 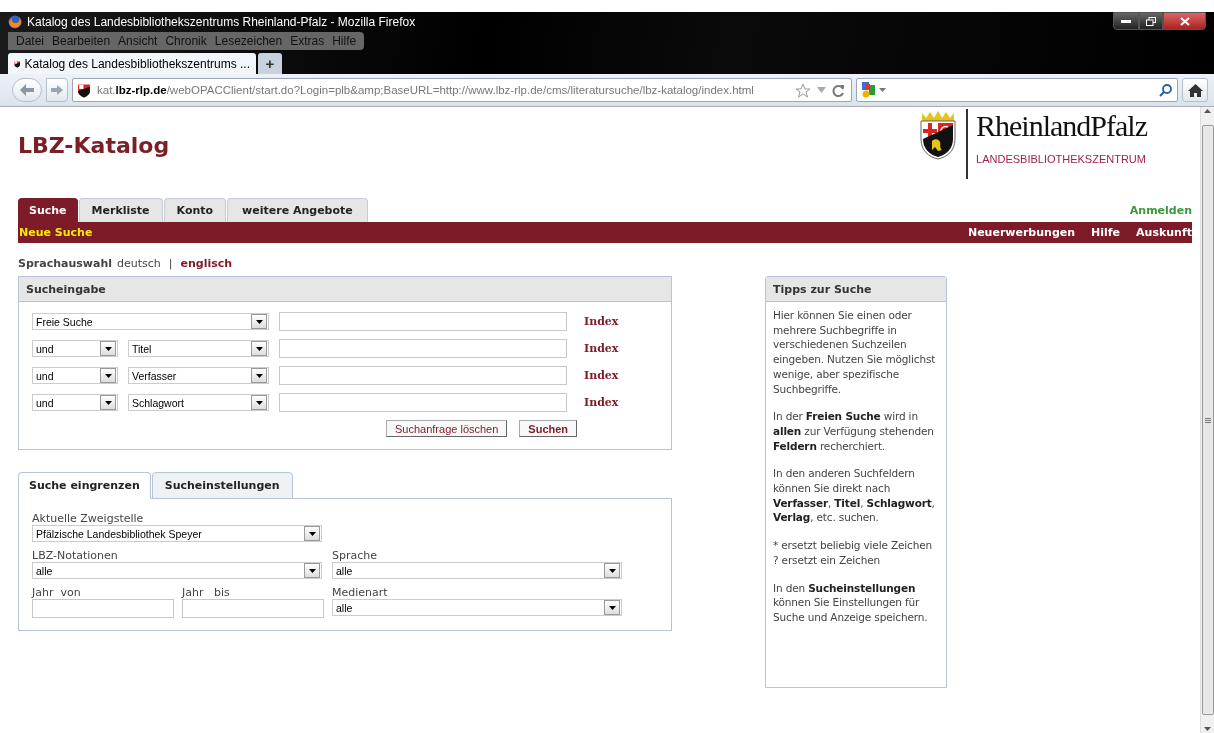 I want to click on forward-button, so click(x=57, y=90).